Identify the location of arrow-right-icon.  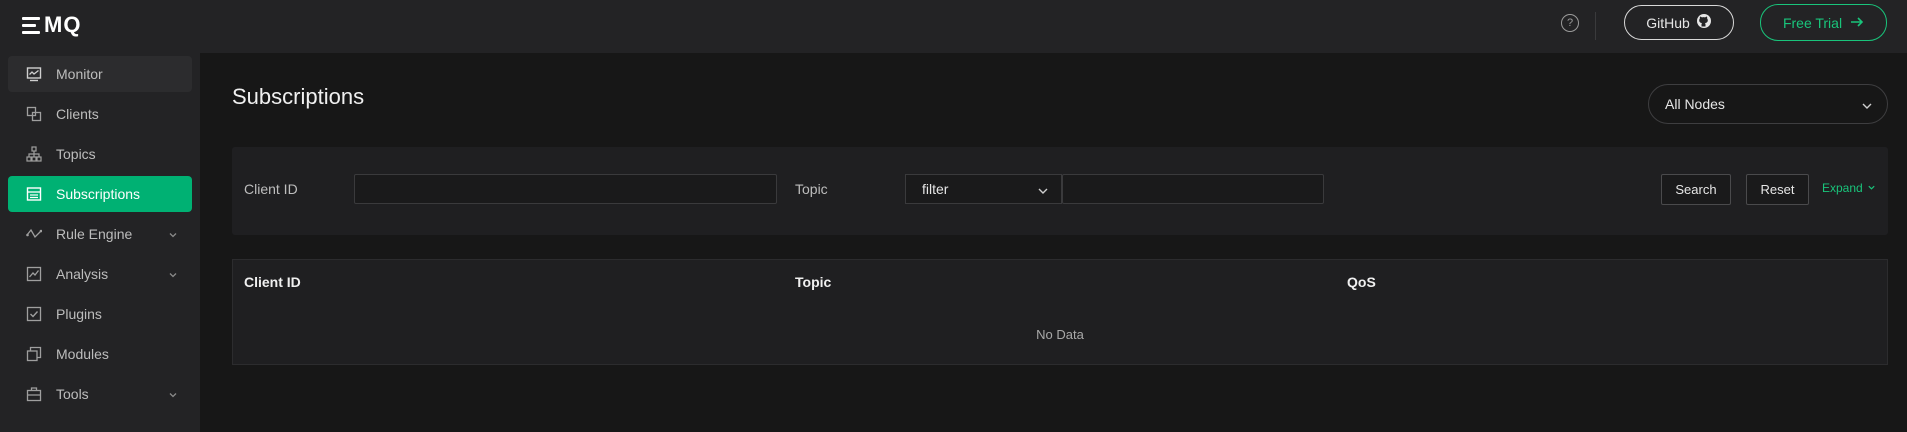
(1857, 23).